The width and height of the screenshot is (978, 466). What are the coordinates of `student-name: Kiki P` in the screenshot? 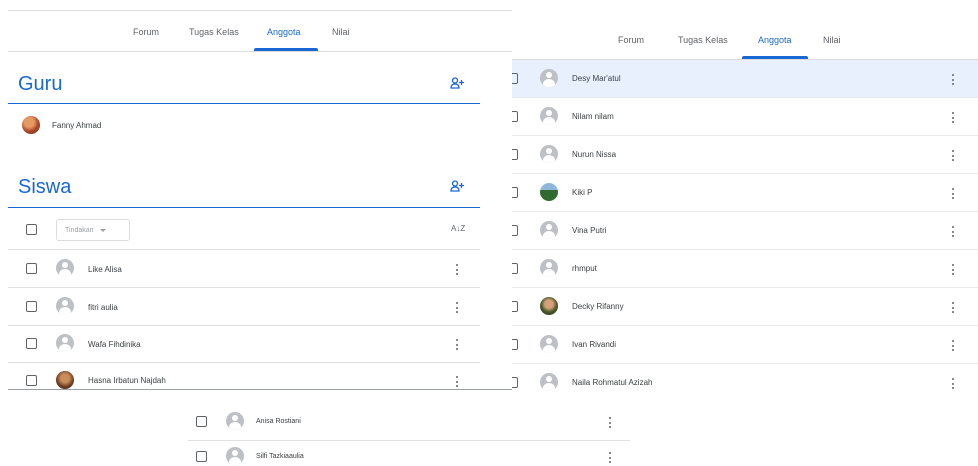 It's located at (582, 192).